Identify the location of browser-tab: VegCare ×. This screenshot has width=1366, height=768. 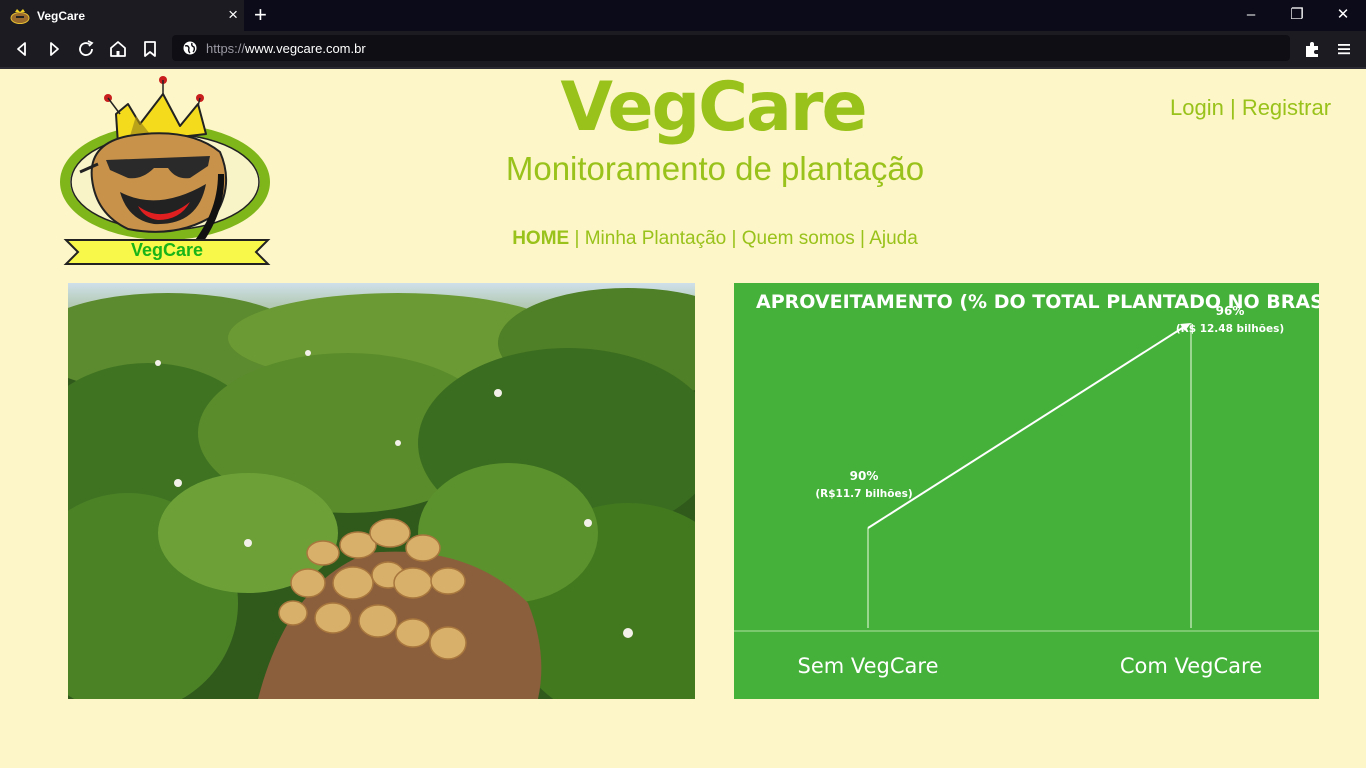
(122, 15).